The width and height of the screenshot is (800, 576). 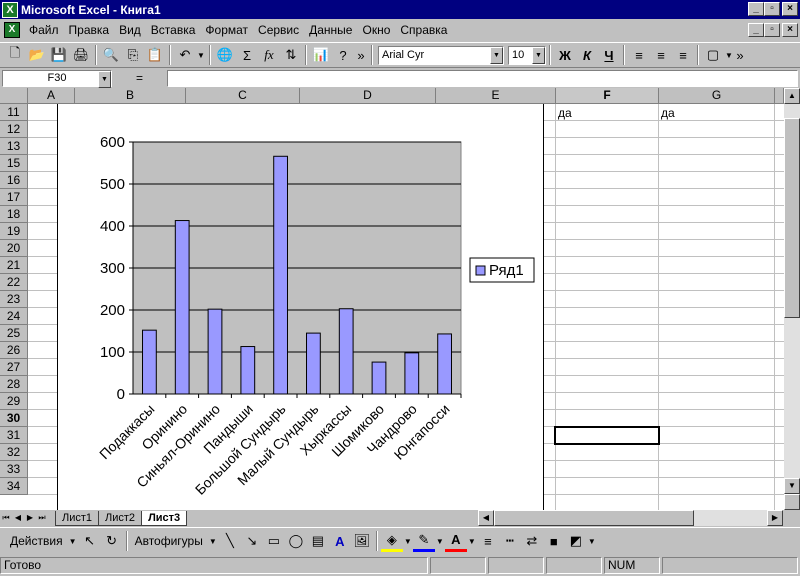 I want to click on column-header: C, so click(x=243, y=96).